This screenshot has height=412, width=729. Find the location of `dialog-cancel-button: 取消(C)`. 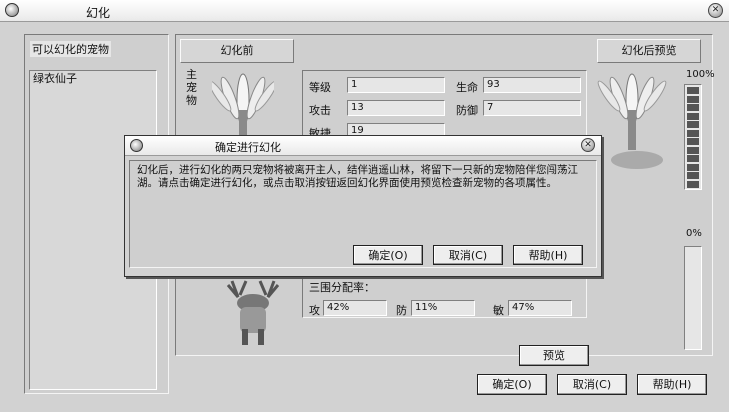

dialog-cancel-button: 取消(C) is located at coordinates (468, 255).